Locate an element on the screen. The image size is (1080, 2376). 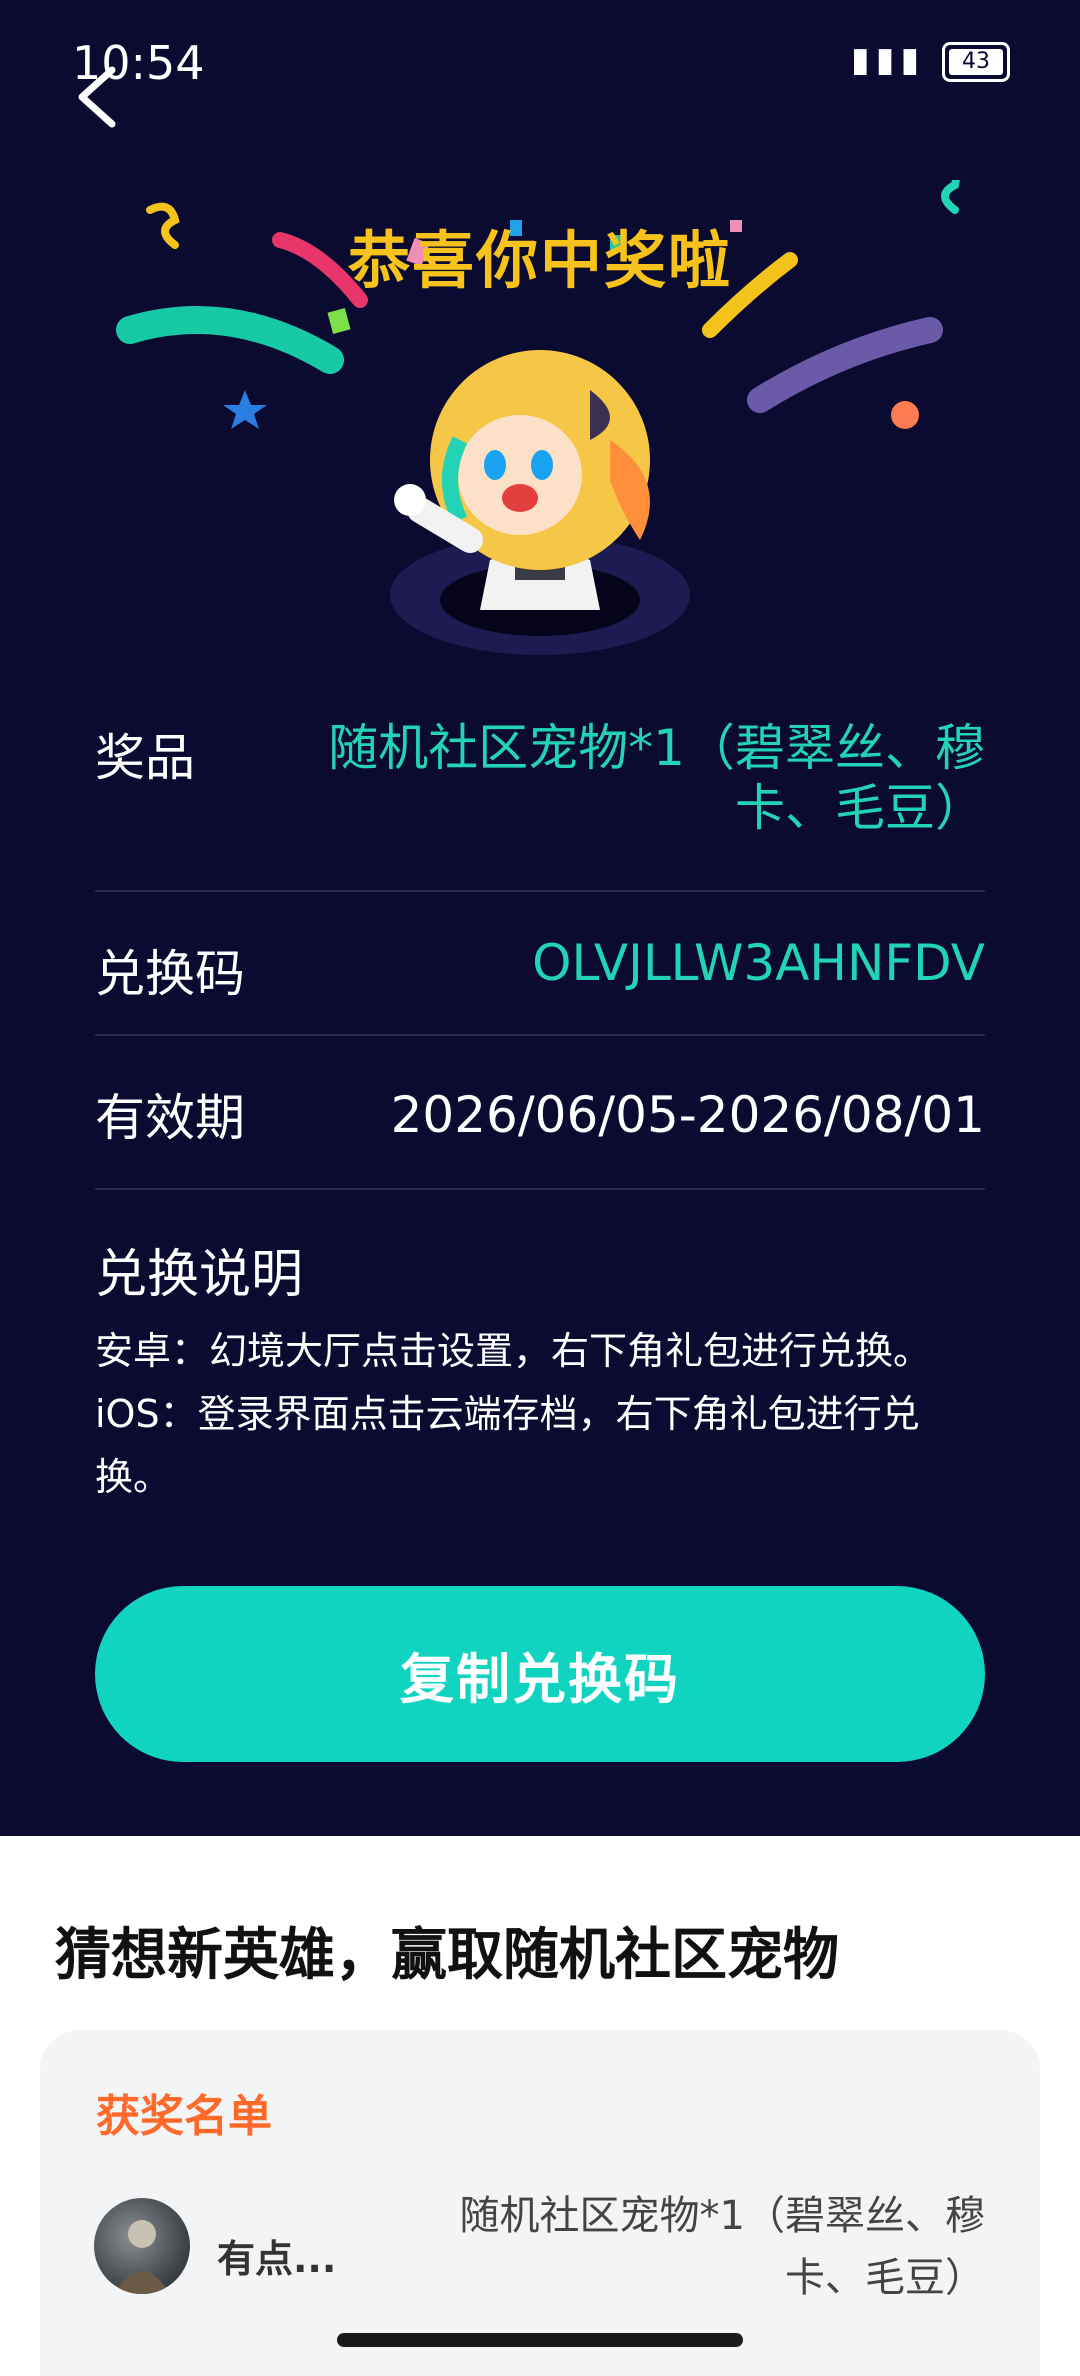
signal-icon: ▮▮▮ is located at coordinates (888, 60).